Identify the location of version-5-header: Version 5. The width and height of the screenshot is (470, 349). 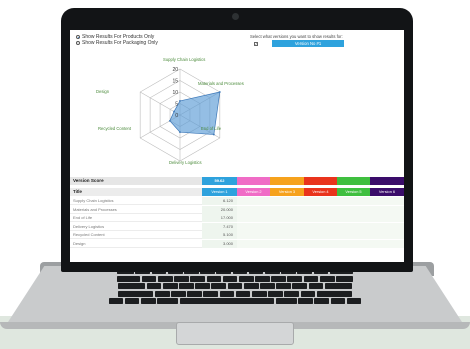
(353, 192).